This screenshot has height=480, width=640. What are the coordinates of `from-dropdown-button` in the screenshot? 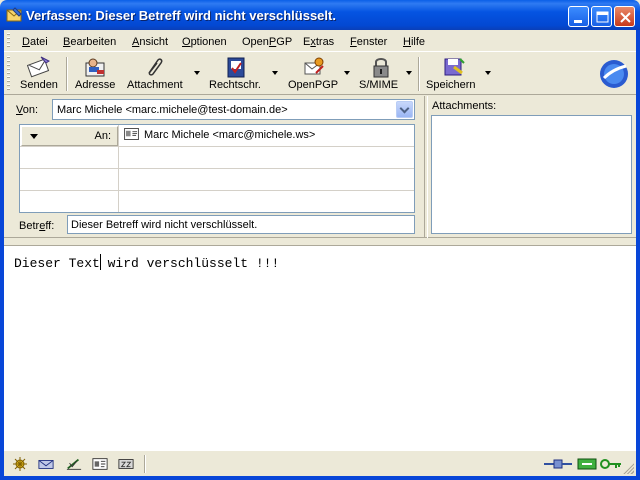 It's located at (404, 109).